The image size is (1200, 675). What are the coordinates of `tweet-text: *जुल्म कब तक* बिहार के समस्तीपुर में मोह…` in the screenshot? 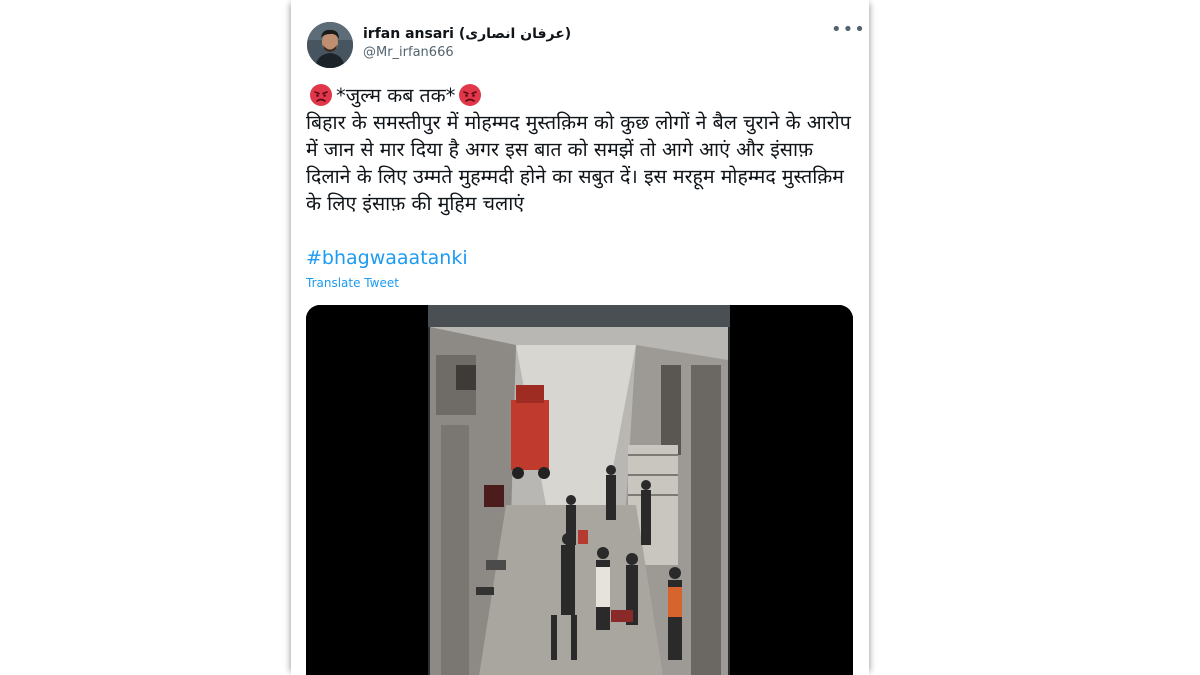 It's located at (580, 149).